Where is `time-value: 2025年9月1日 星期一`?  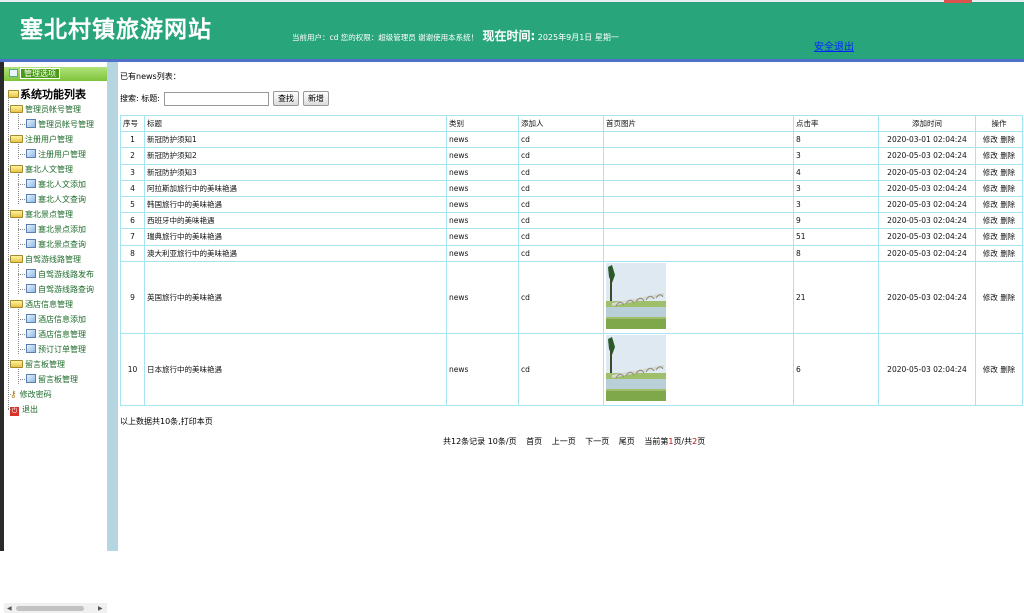 time-value: 2025年9月1日 星期一 is located at coordinates (578, 37).